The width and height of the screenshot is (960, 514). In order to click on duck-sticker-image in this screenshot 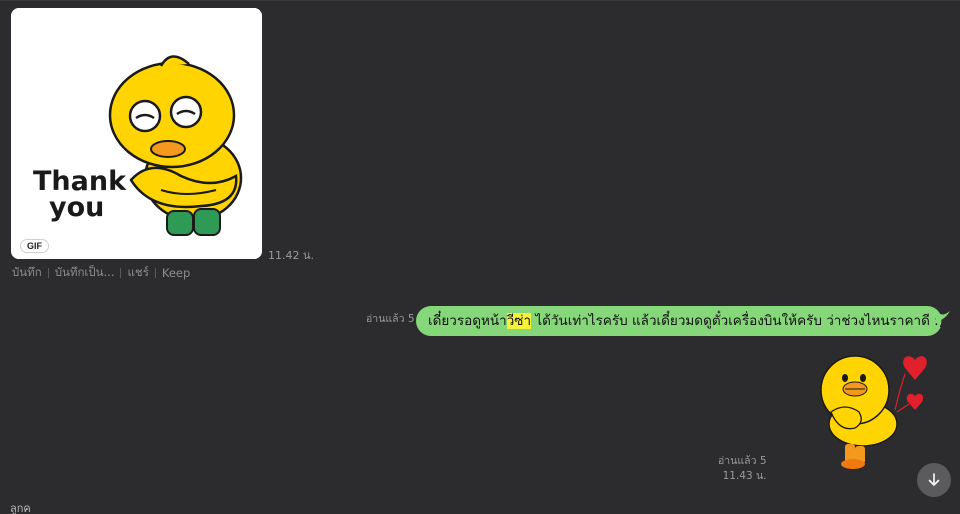, I will do `click(873, 412)`.